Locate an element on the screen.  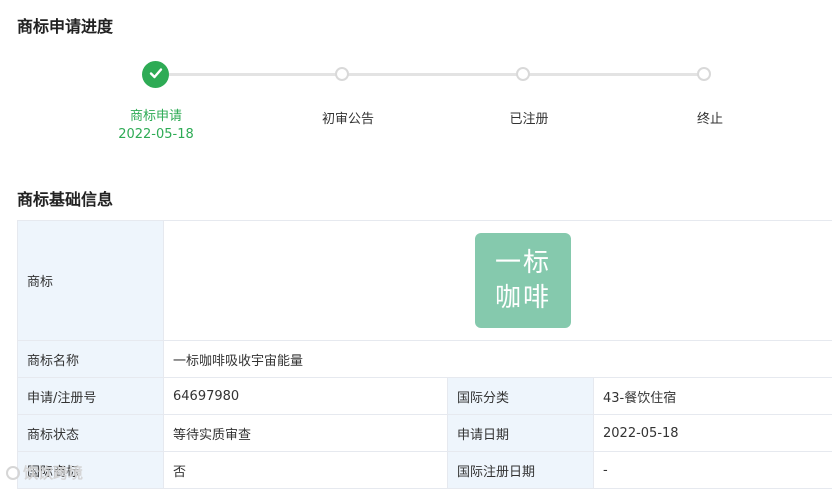
table-row: 申请/注册号 64697980 国际分类 43-餐饮住宿 is located at coordinates (424, 396).